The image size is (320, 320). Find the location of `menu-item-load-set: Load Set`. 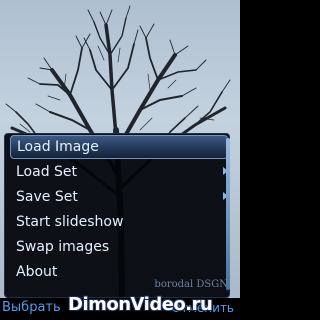

menu-item-load-set: Load Set is located at coordinates (119, 172).